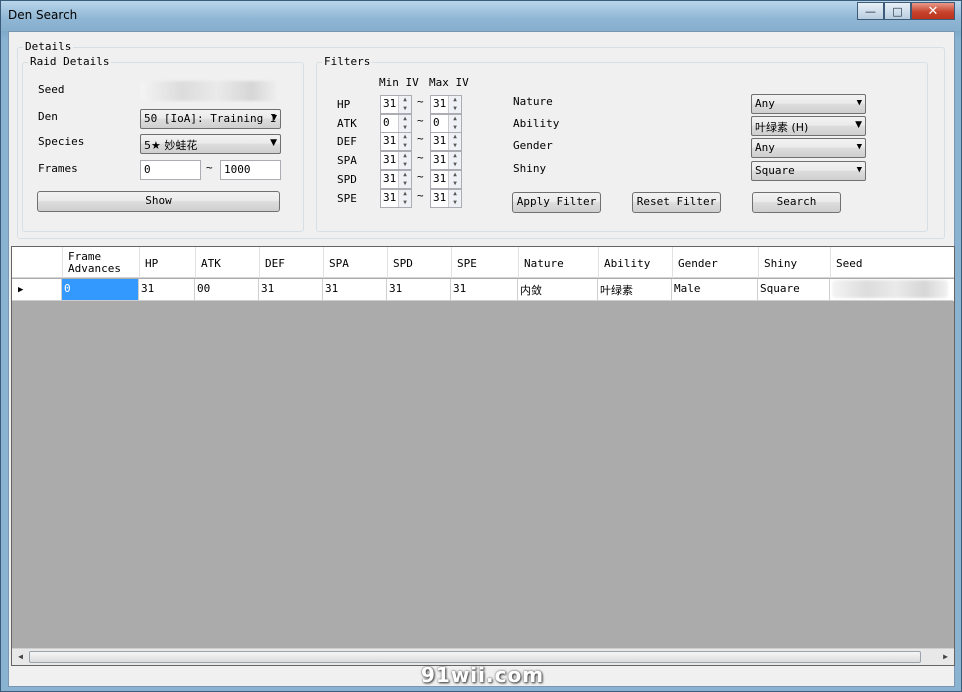 The width and height of the screenshot is (962, 692). What do you see at coordinates (446, 160) in the screenshot?
I see `spa-max-stepper: 31 ▲ ▼` at bounding box center [446, 160].